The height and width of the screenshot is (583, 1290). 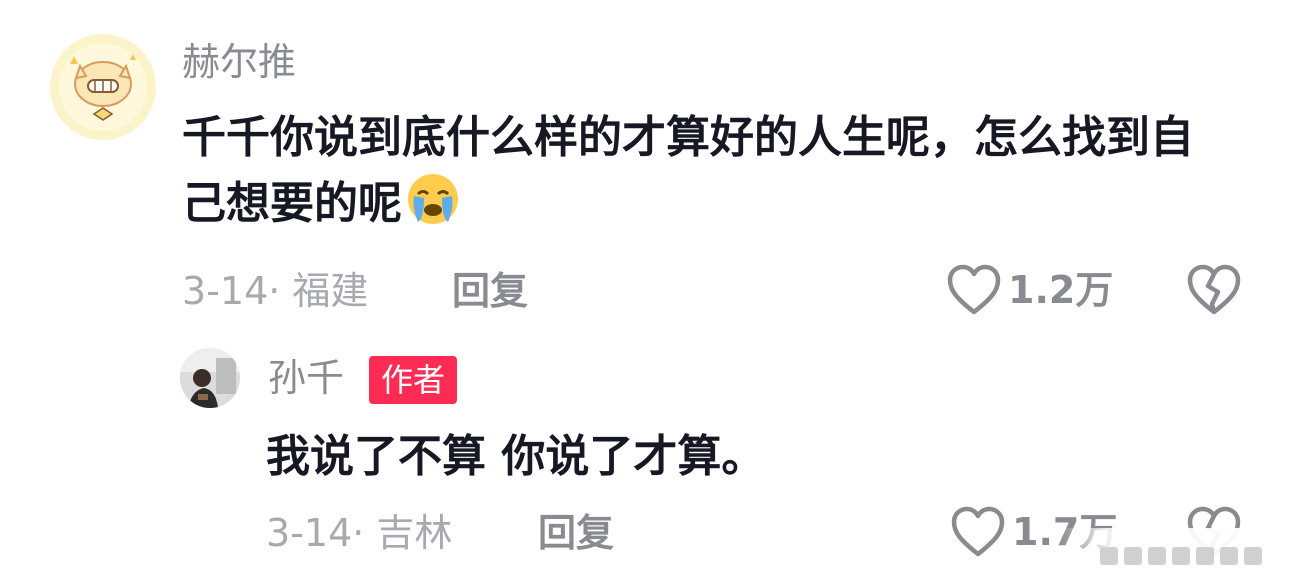 I want to click on like-count: 1.2万, so click(x=1061, y=290).